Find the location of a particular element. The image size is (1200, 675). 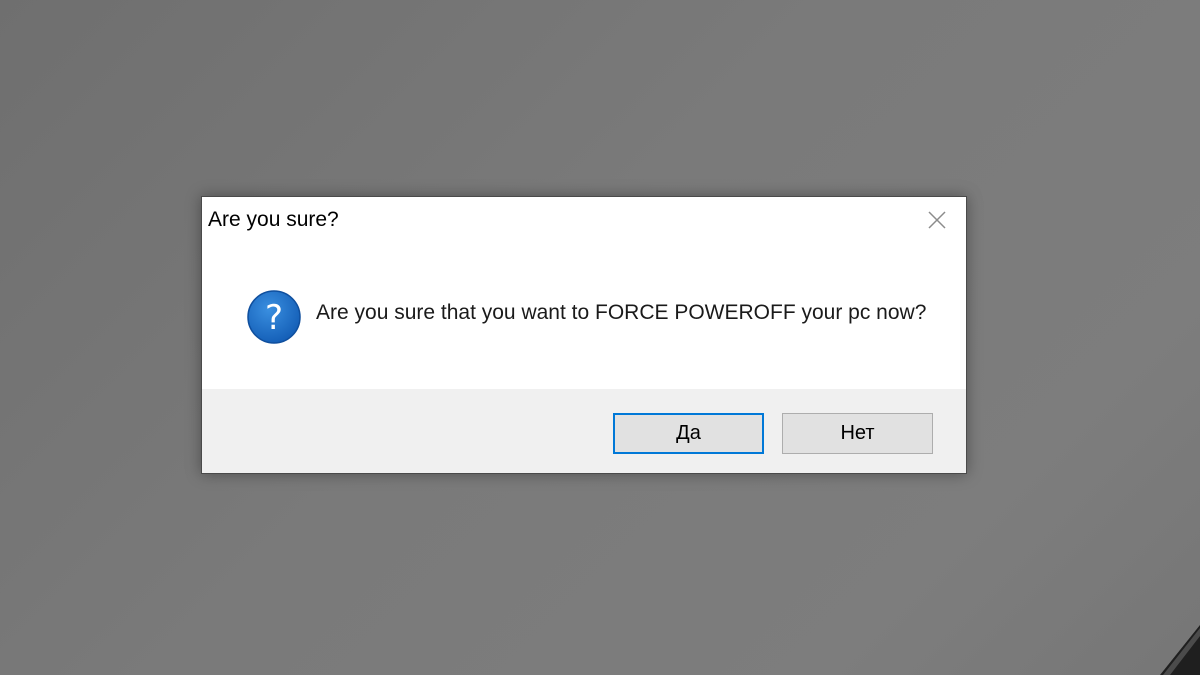

dialog-titlebar: Are you sure? is located at coordinates (584, 220).